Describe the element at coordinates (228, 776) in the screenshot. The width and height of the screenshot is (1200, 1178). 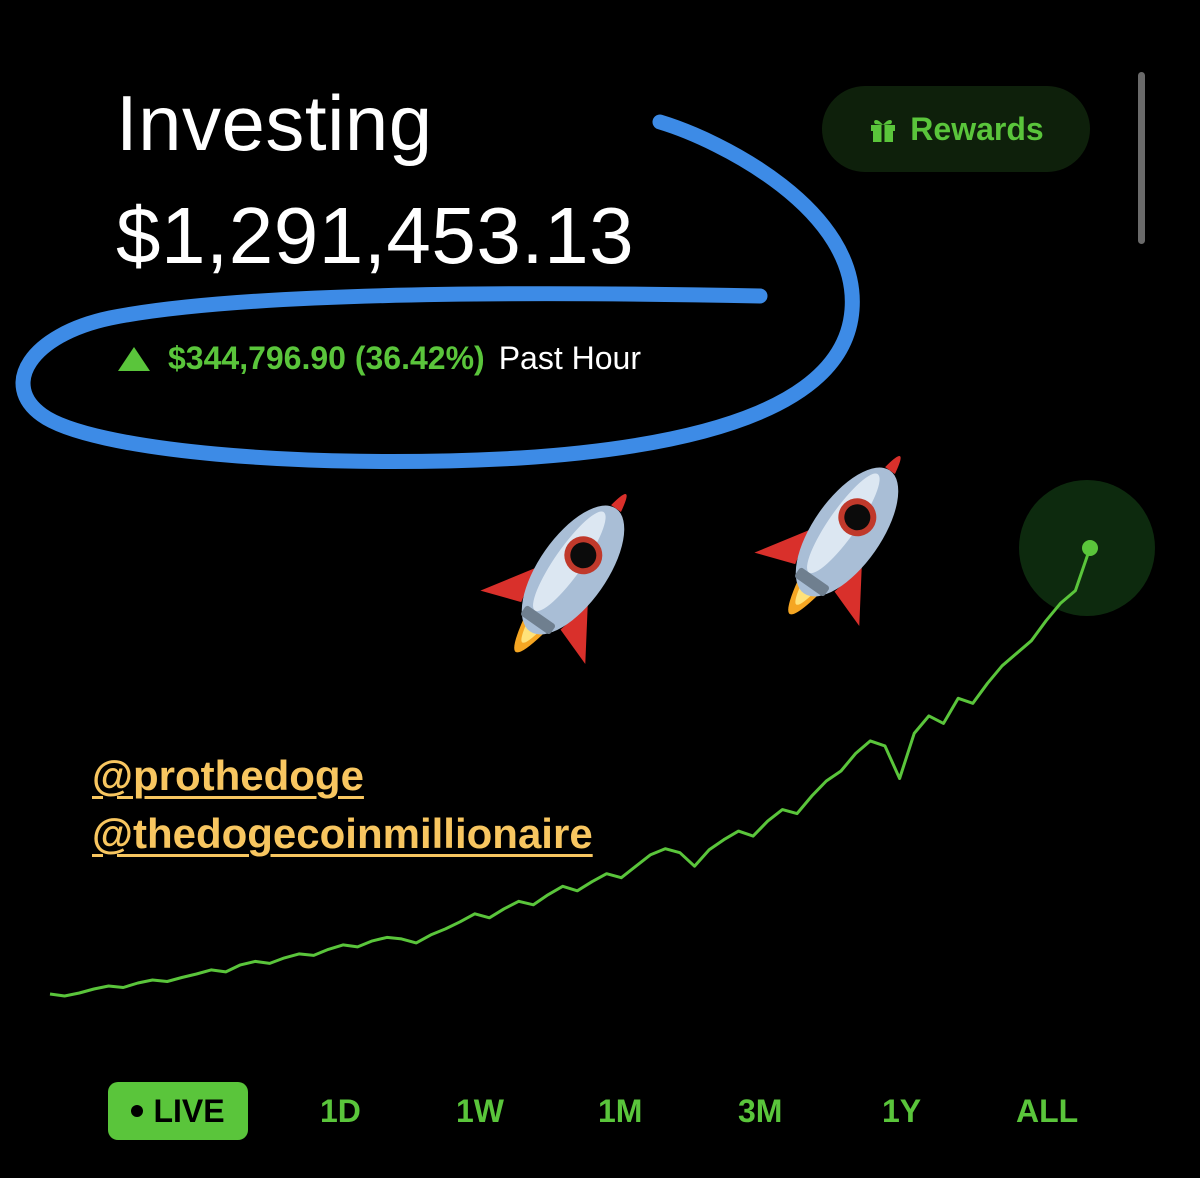
I see `handle-prothedoge: @prothedoge` at that location.